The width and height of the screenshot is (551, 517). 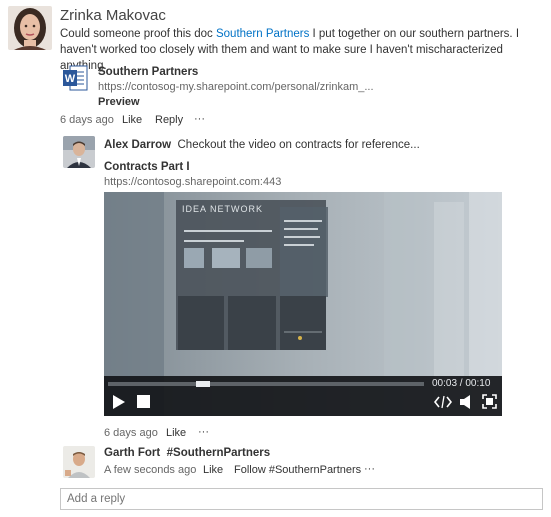 I want to click on reply1-like-button: Like, so click(x=176, y=433).